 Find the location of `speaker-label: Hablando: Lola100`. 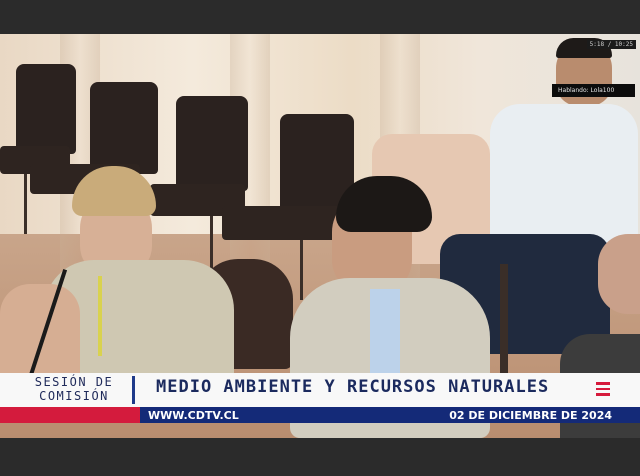

speaker-label: Hablando: Lola100 is located at coordinates (593, 90).